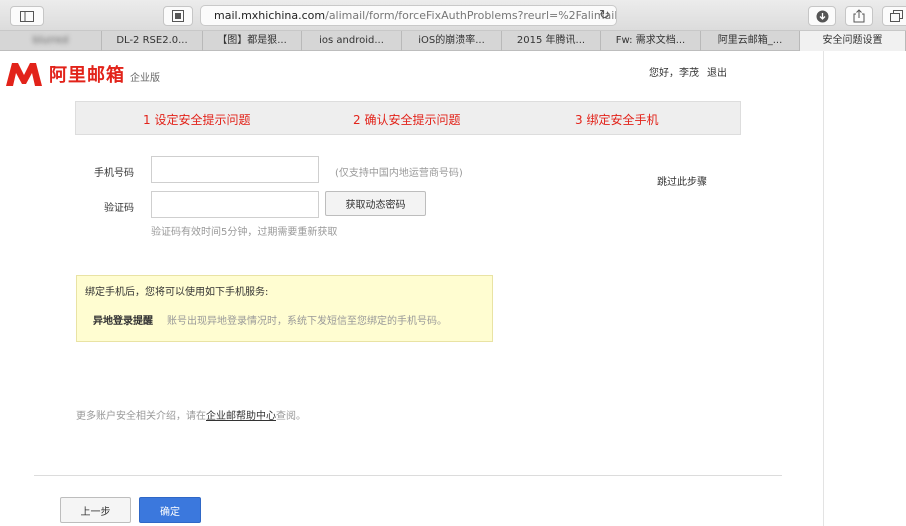 This screenshot has height=526, width=906. I want to click on step-2: 2 确认安全提示问题, so click(407, 120).